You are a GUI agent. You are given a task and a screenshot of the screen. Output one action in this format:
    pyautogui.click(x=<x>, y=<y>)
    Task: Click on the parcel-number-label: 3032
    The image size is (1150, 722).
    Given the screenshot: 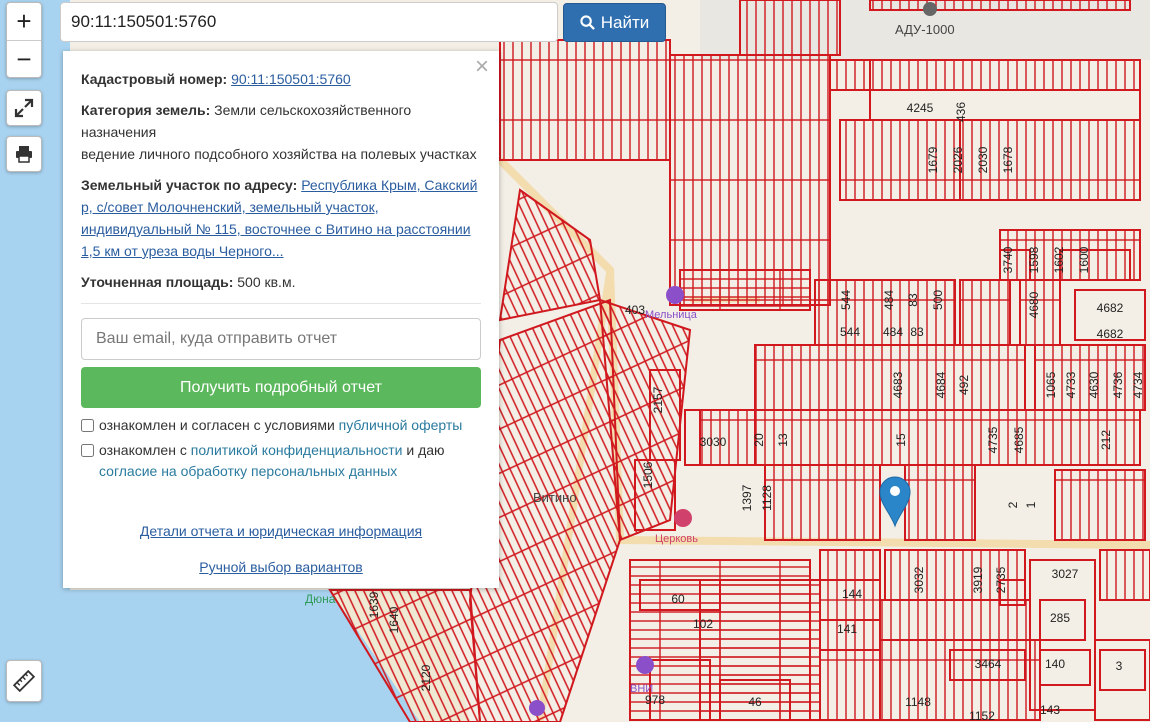 What is the action you would take?
    pyautogui.click(x=919, y=579)
    